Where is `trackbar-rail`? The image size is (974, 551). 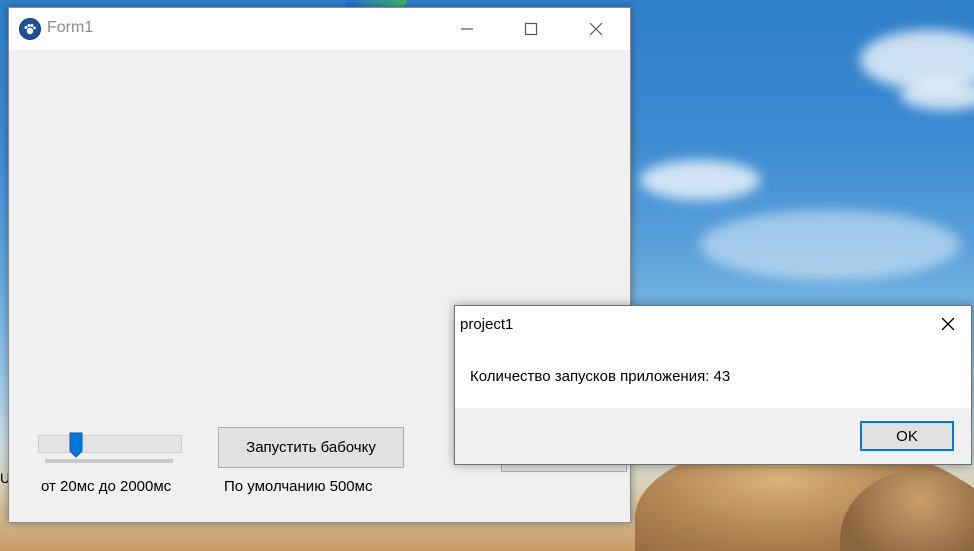 trackbar-rail is located at coordinates (109, 461).